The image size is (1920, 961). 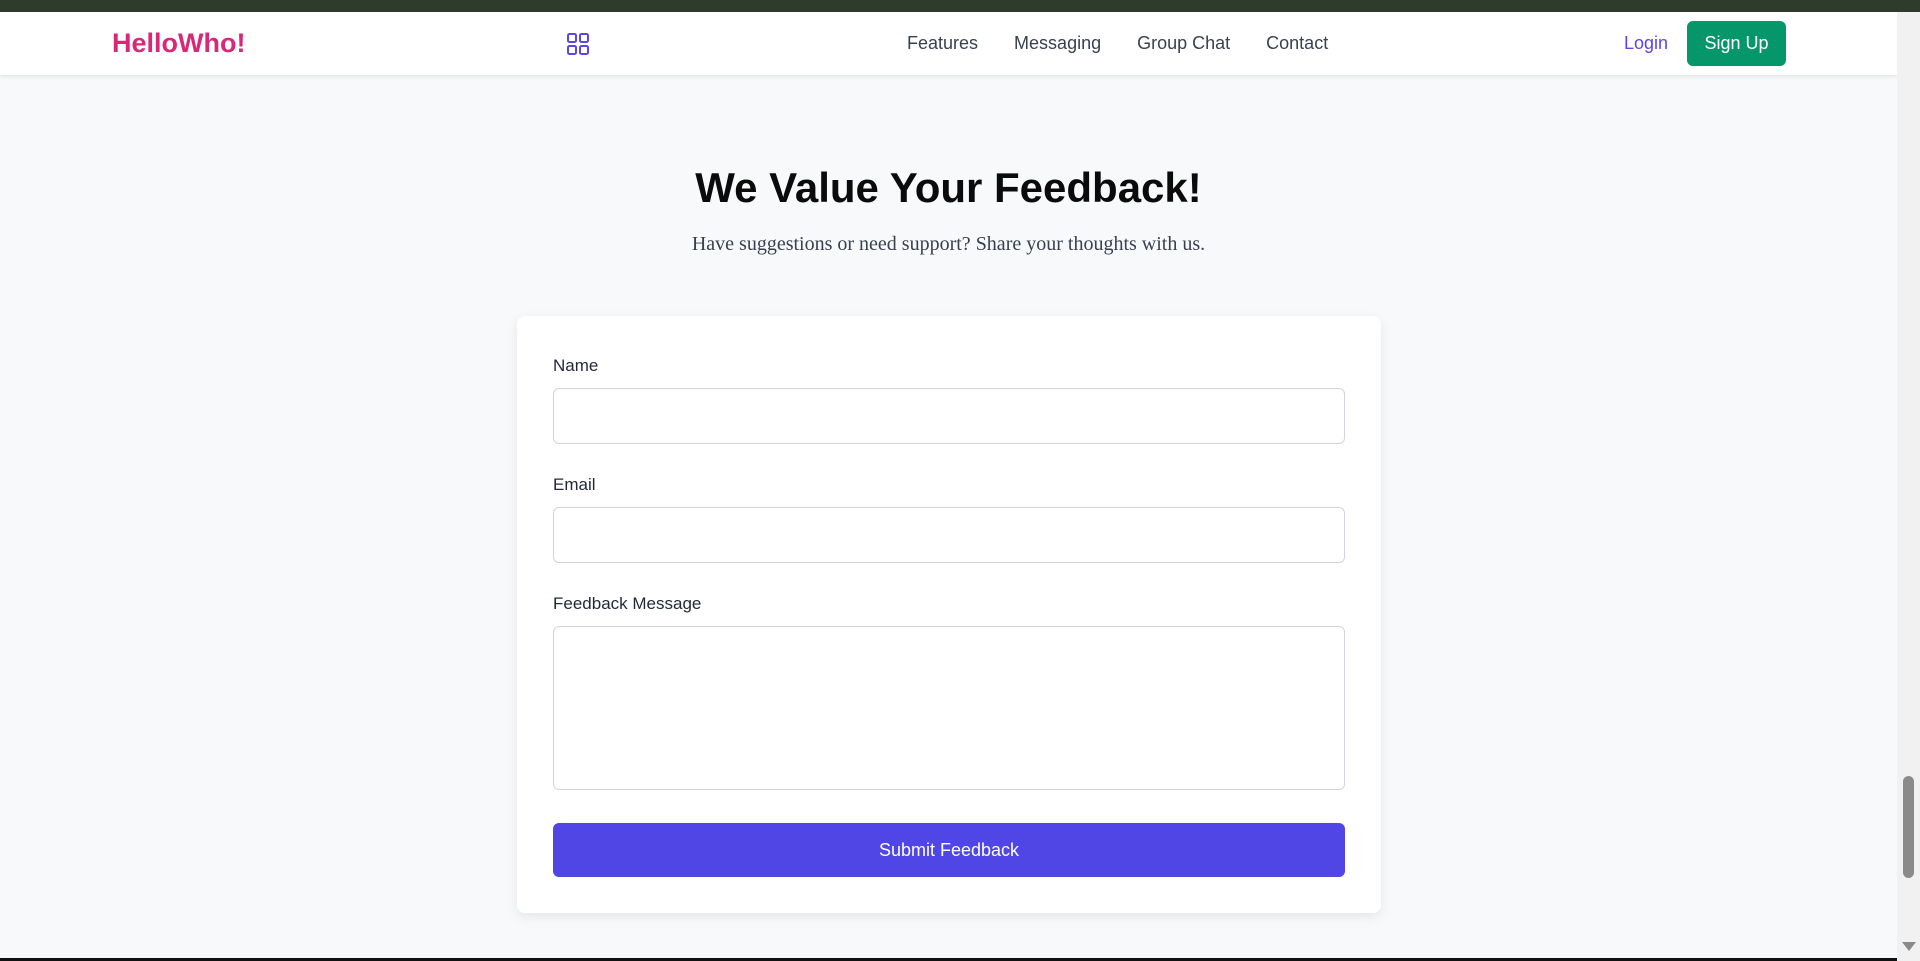 What do you see at coordinates (949, 416) in the screenshot?
I see `name-input` at bounding box center [949, 416].